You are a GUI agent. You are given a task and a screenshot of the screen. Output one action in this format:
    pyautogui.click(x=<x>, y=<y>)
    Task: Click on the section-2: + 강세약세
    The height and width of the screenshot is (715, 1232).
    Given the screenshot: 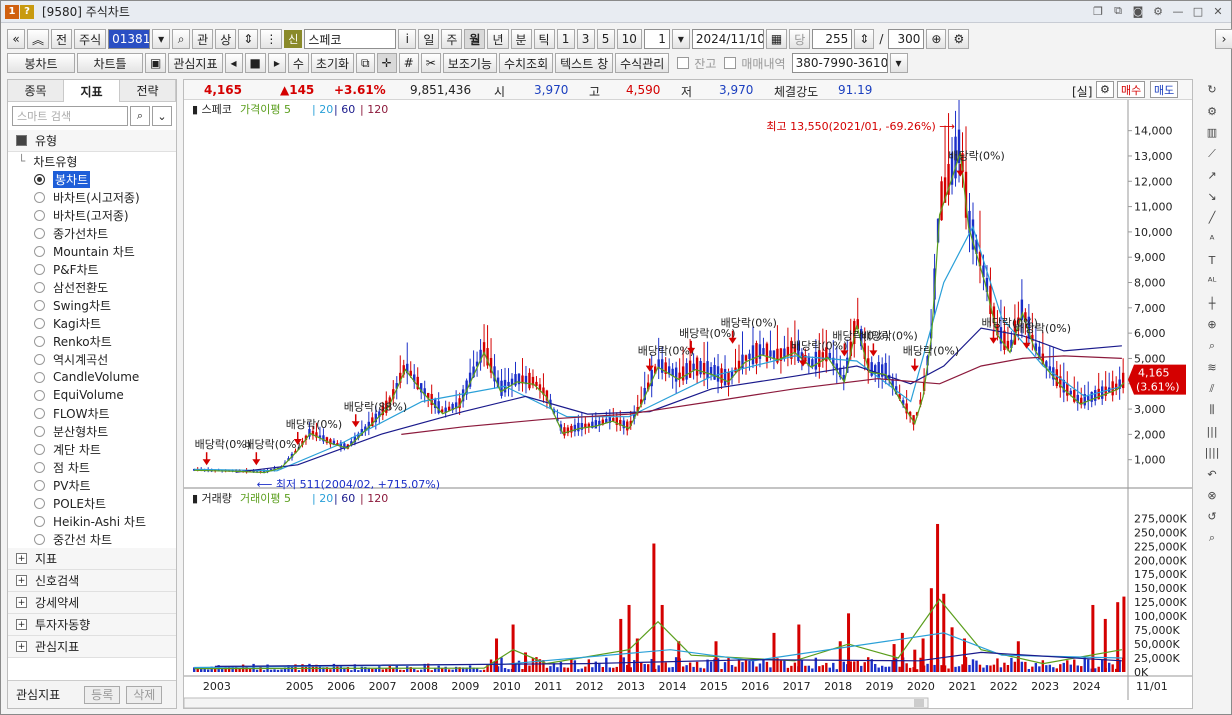 What is the action you would take?
    pyautogui.click(x=92, y=603)
    